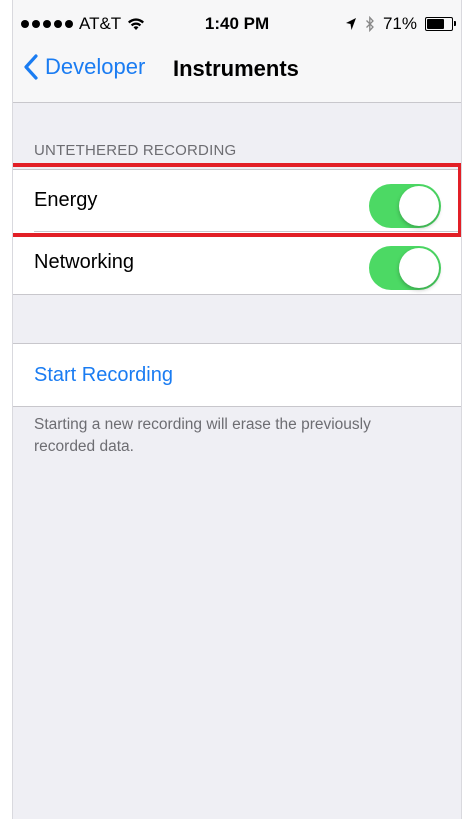 Image resolution: width=474 pixels, height=819 pixels. I want to click on energy-toggle, so click(405, 206).